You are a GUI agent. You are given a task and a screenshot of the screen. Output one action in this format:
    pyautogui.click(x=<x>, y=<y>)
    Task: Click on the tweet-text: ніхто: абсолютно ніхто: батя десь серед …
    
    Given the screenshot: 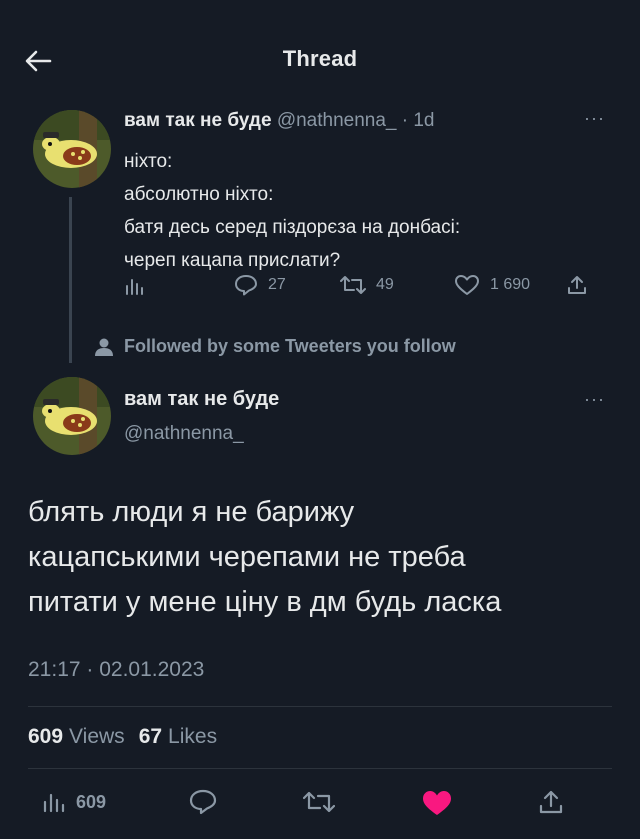 What is the action you would take?
    pyautogui.click(x=292, y=211)
    